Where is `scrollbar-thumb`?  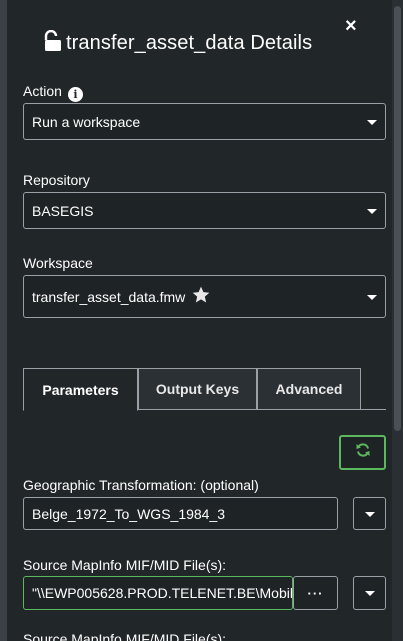 scrollbar-thumb is located at coordinates (397, 218).